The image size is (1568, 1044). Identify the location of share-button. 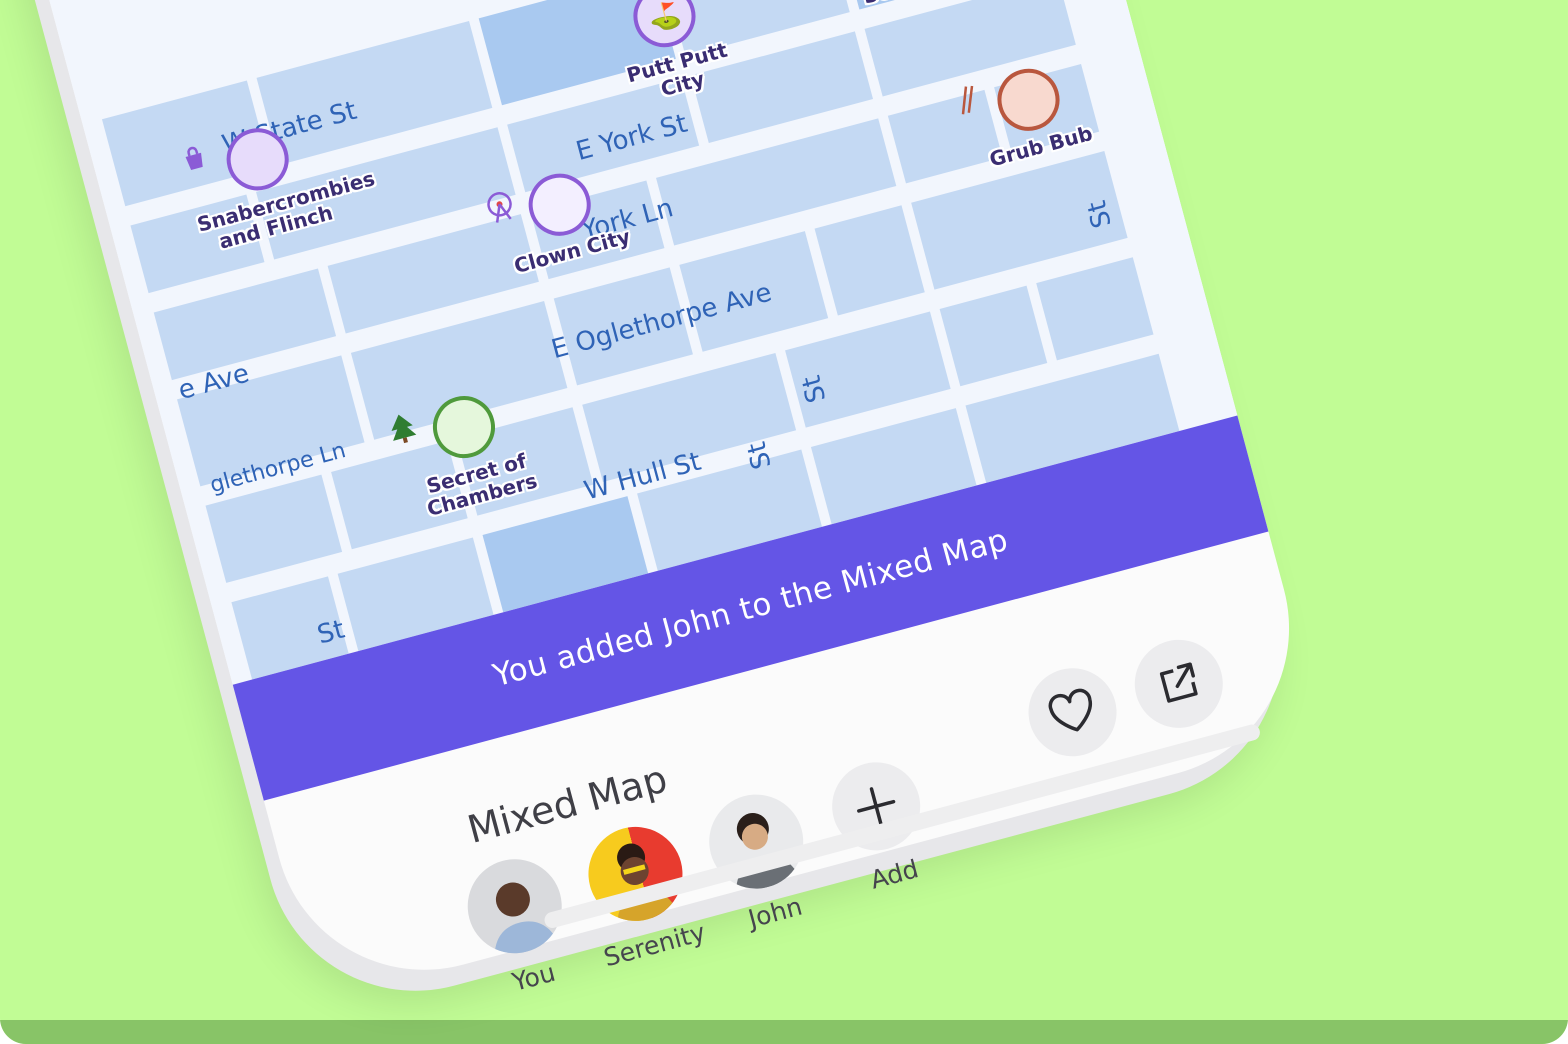
(1178, 683).